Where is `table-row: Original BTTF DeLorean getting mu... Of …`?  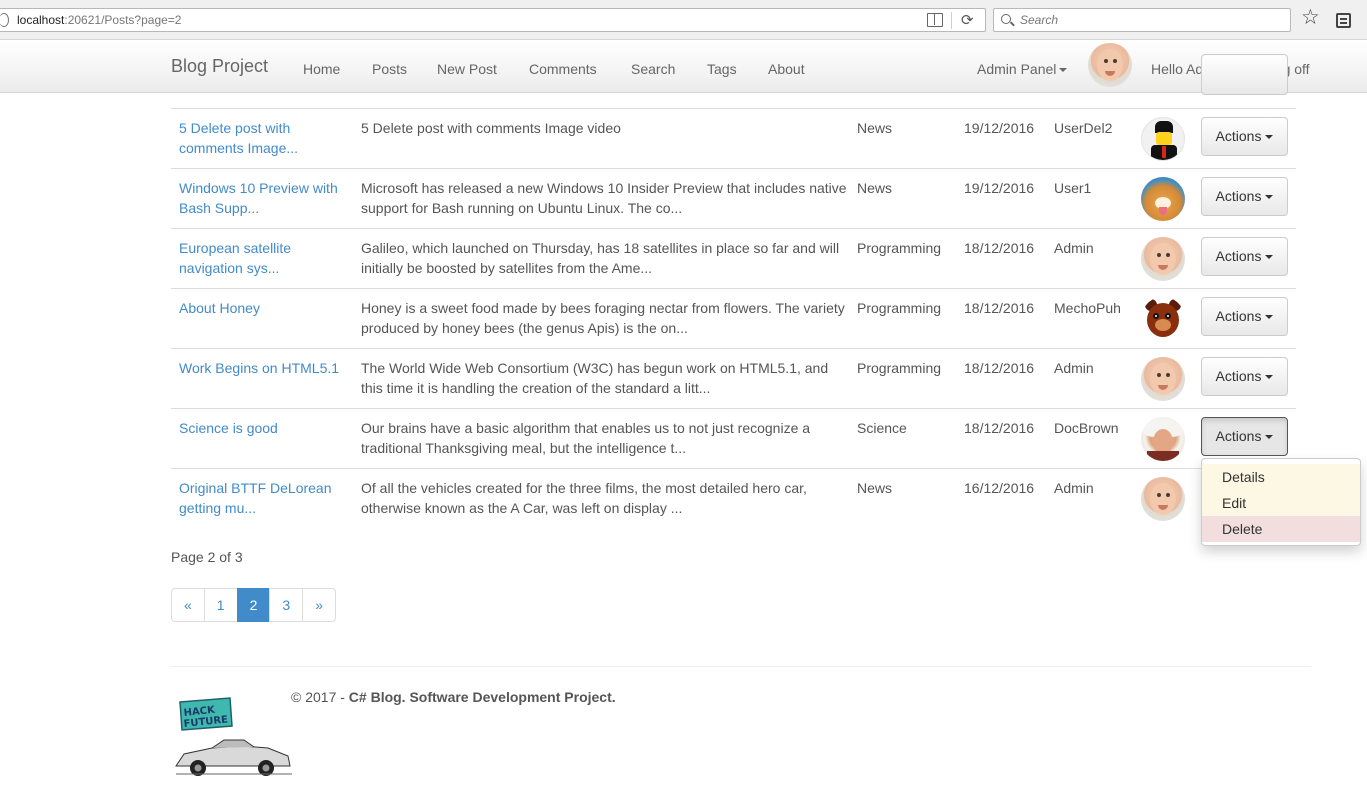 table-row: Original BTTF DeLorean getting mu... Of … is located at coordinates (733, 498).